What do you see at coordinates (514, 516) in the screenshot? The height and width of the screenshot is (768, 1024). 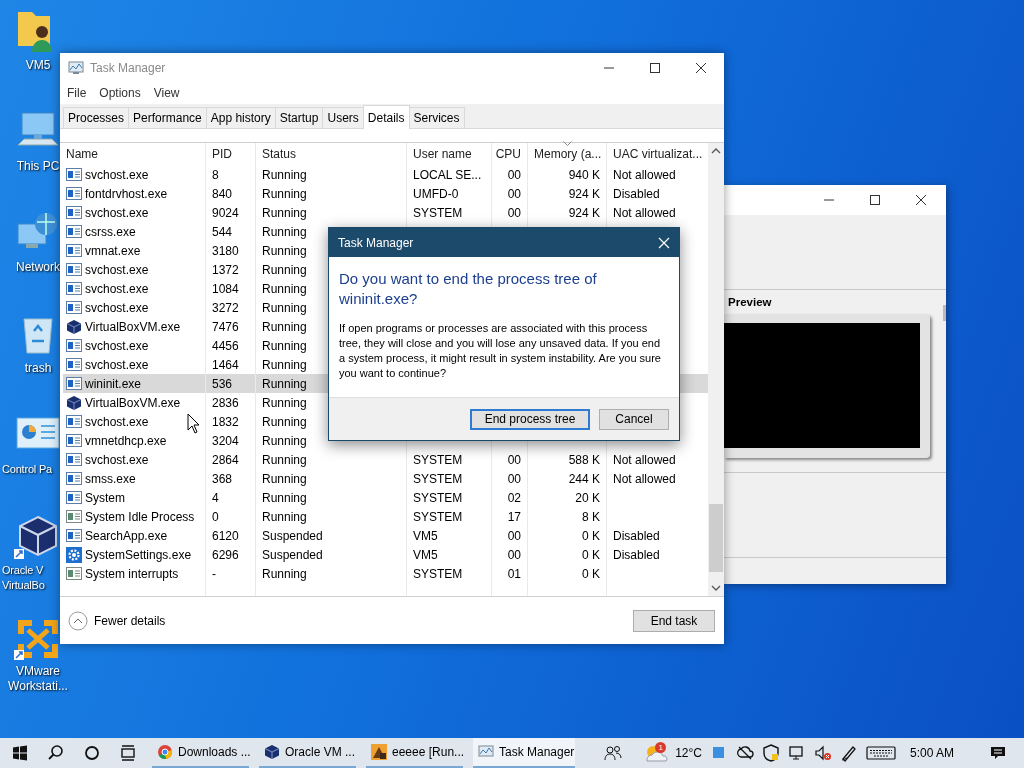 I see `cpu-cell: 17` at bounding box center [514, 516].